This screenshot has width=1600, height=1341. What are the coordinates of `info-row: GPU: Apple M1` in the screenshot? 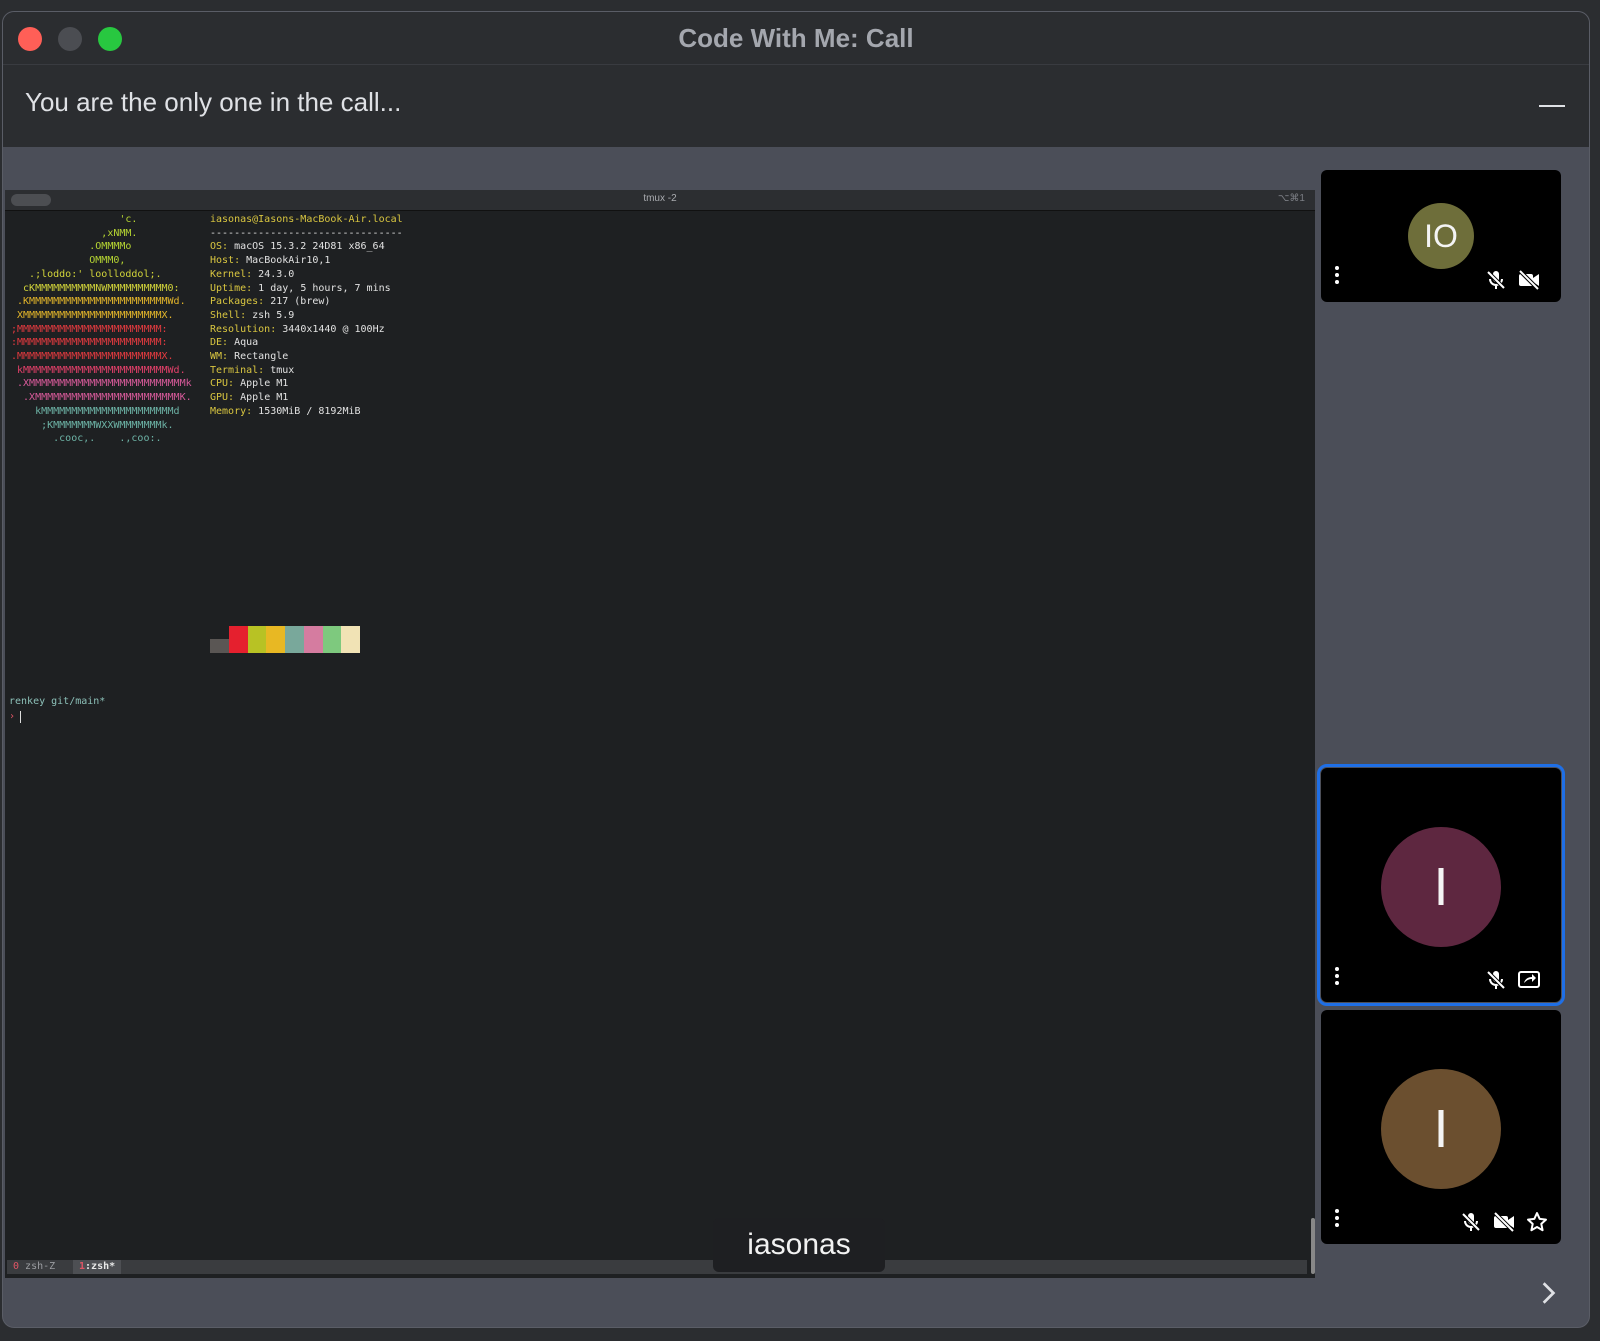 It's located at (249, 398).